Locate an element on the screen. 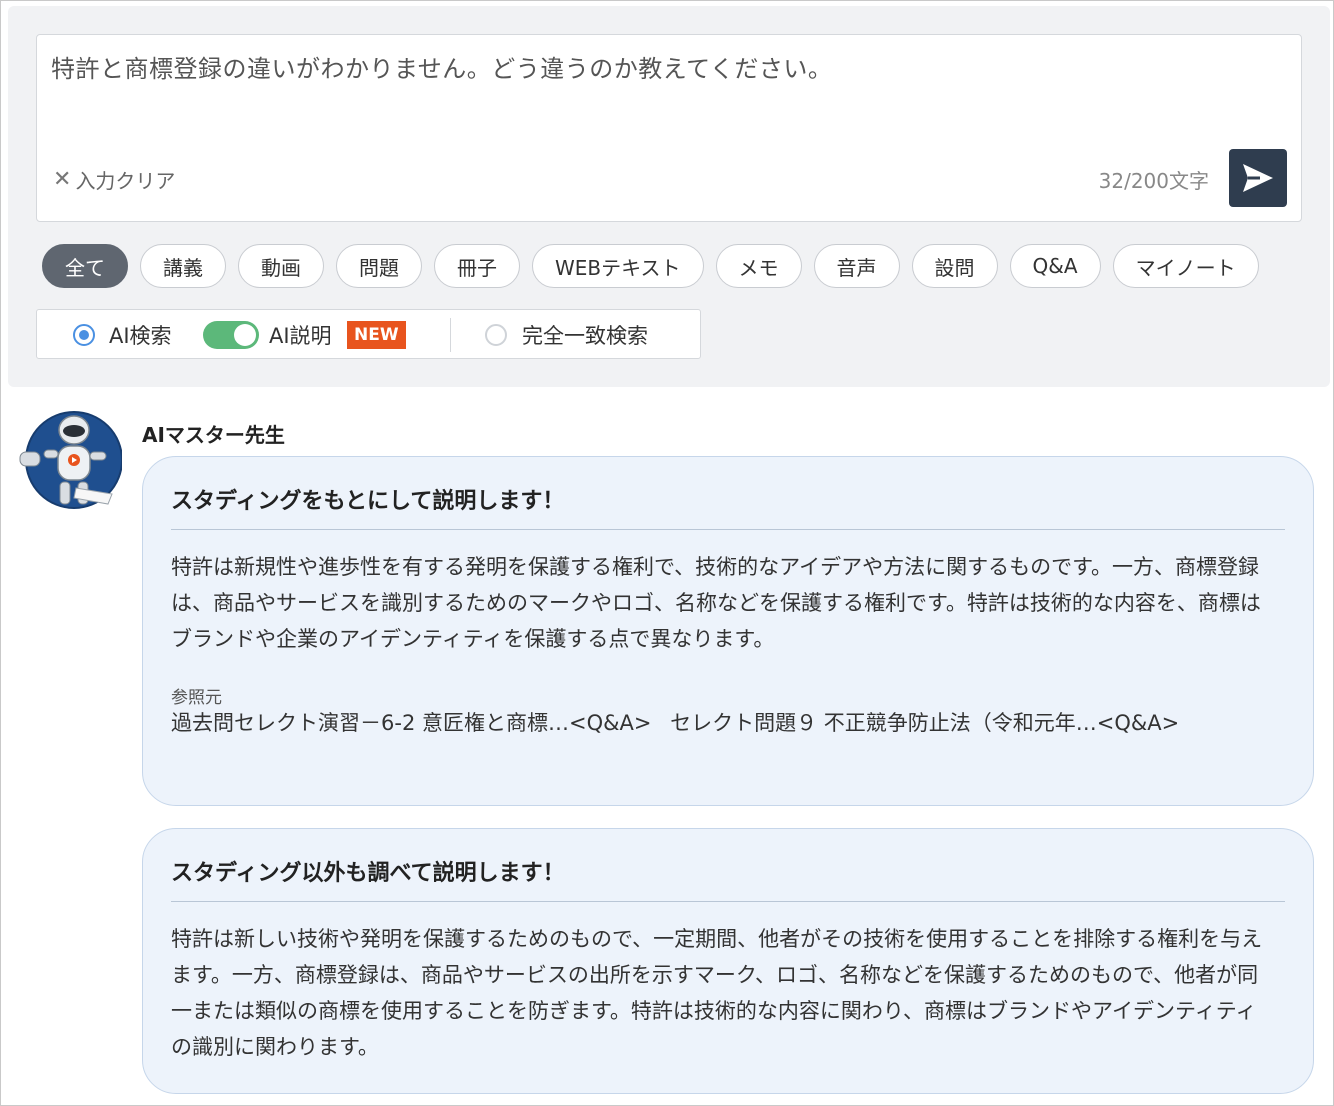 This screenshot has width=1334, height=1106. close-icon: ✕ is located at coordinates (62, 179).